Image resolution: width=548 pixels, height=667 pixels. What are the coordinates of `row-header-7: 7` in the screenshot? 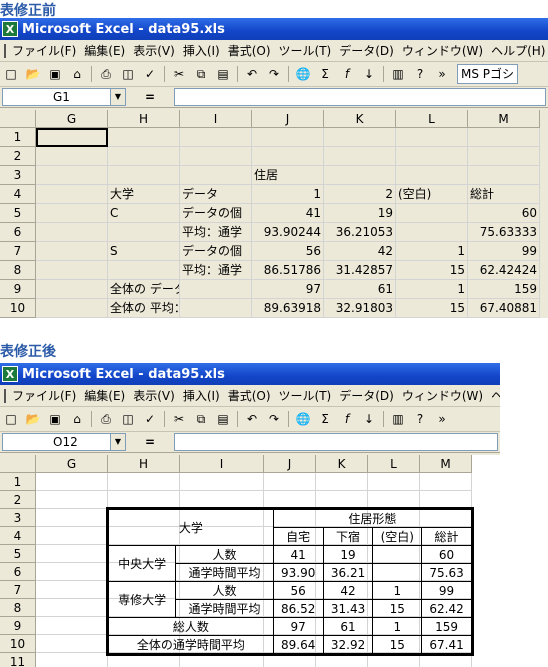 It's located at (18, 590).